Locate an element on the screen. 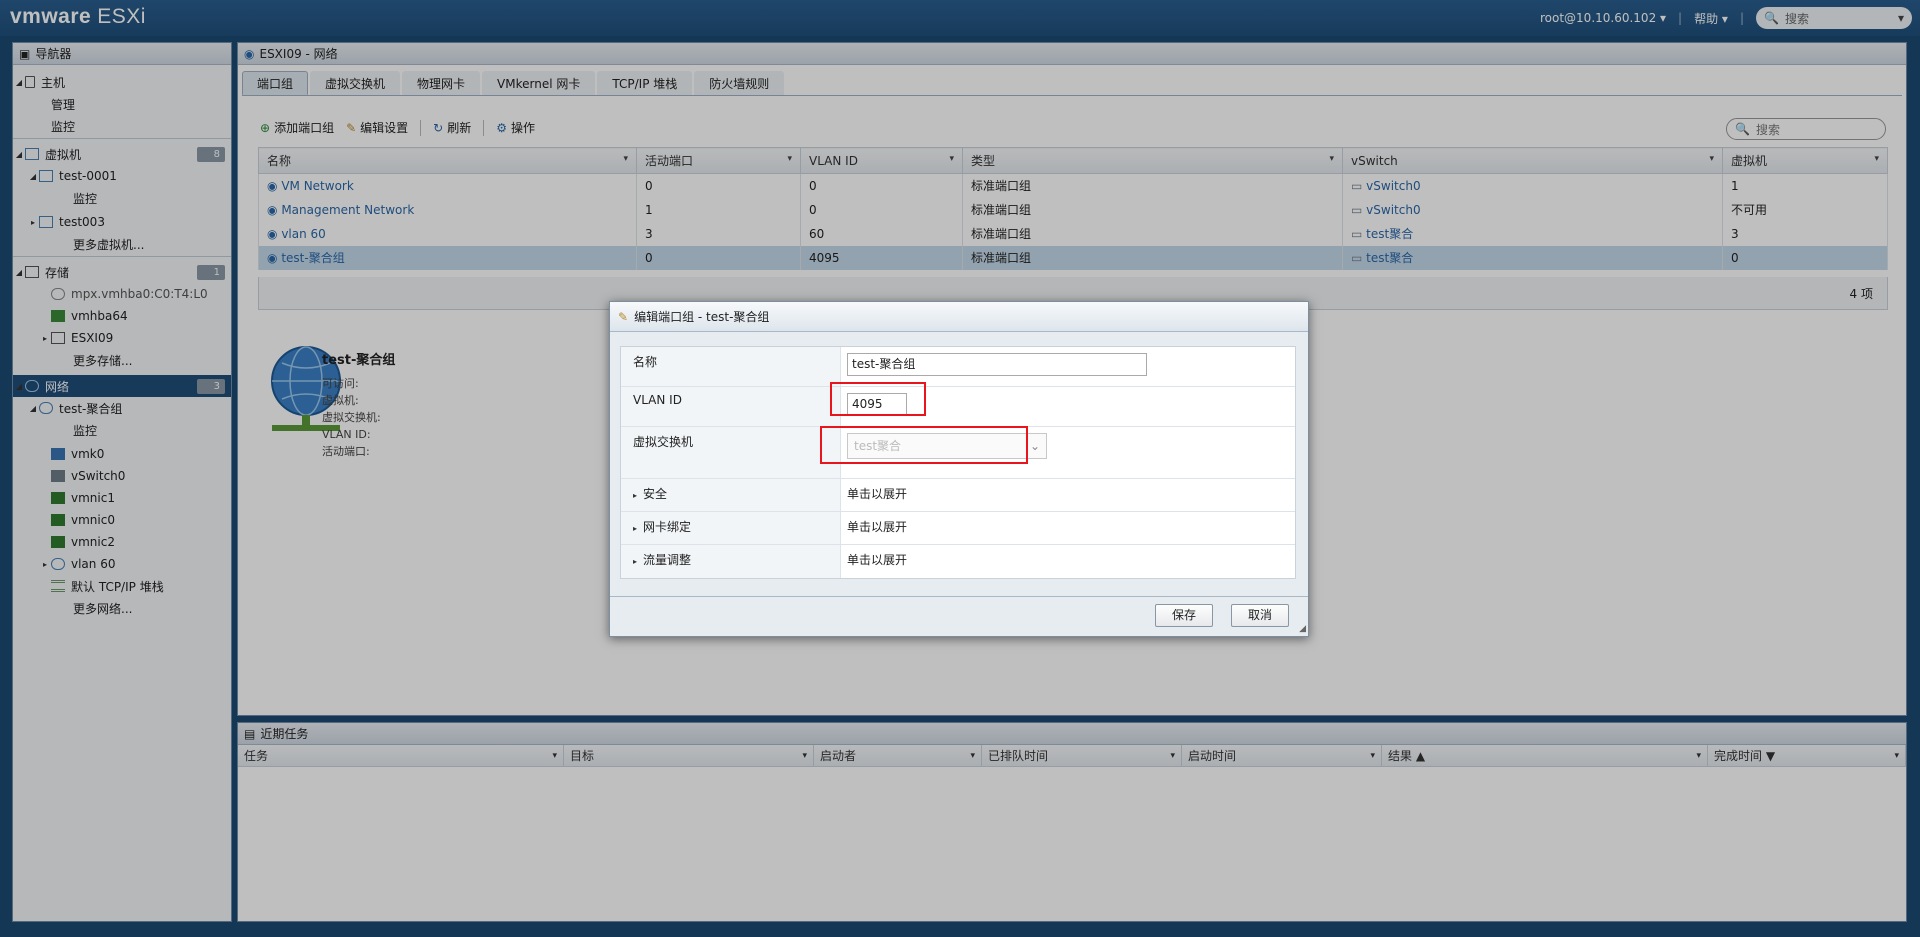 Image resolution: width=1920 pixels, height=937 pixels. form-row-security: ▸ 安全 单击以展开 is located at coordinates (958, 495).